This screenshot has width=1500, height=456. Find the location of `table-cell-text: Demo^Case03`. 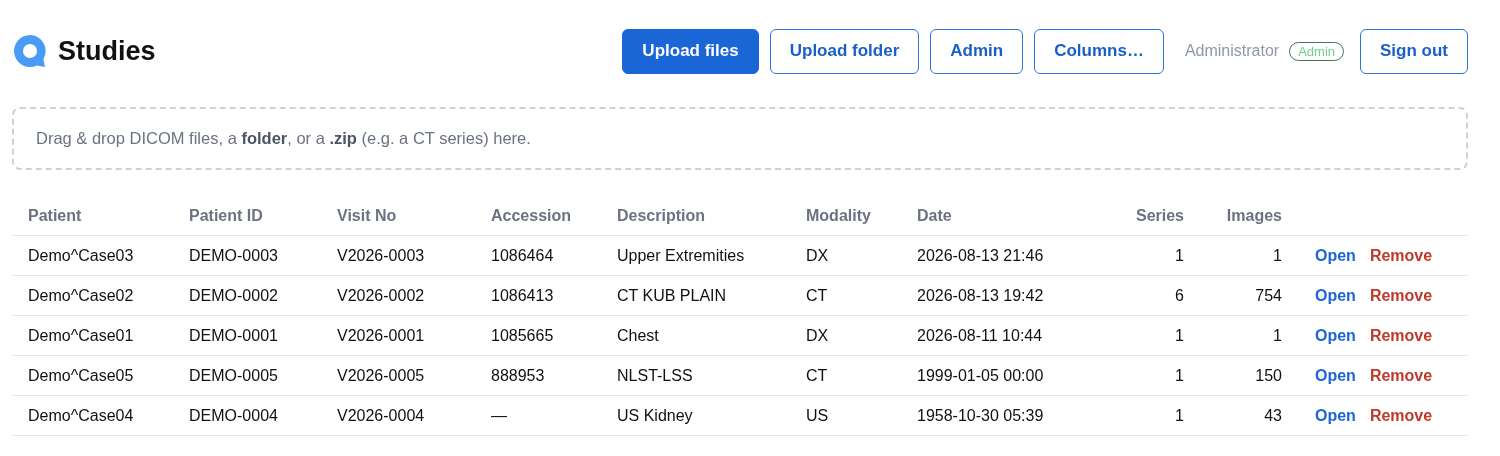

table-cell-text: Demo^Case03 is located at coordinates (81, 255).